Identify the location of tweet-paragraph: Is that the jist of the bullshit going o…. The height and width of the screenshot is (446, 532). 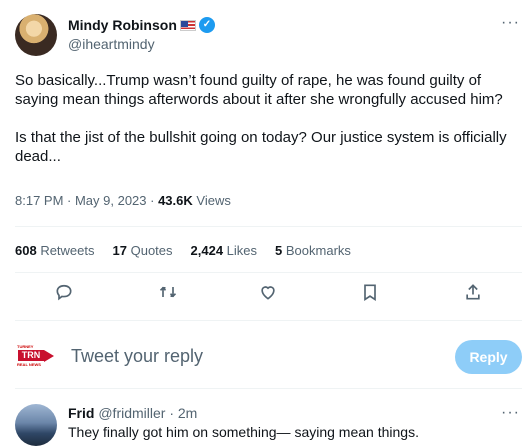
(263, 147).